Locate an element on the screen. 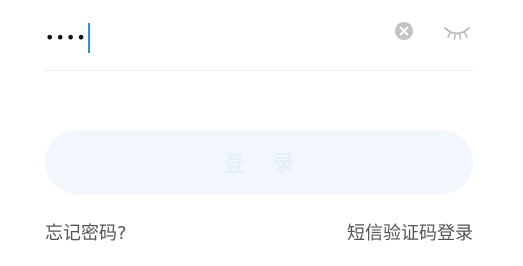  password-visibility-toggle is located at coordinates (457, 32).